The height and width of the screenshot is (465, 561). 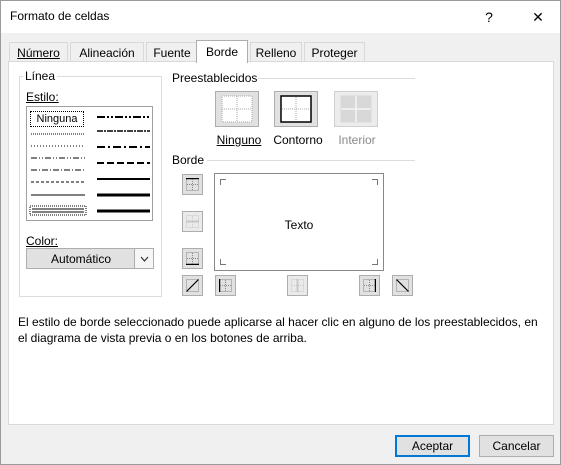 I want to click on border-top-button, so click(x=192, y=184).